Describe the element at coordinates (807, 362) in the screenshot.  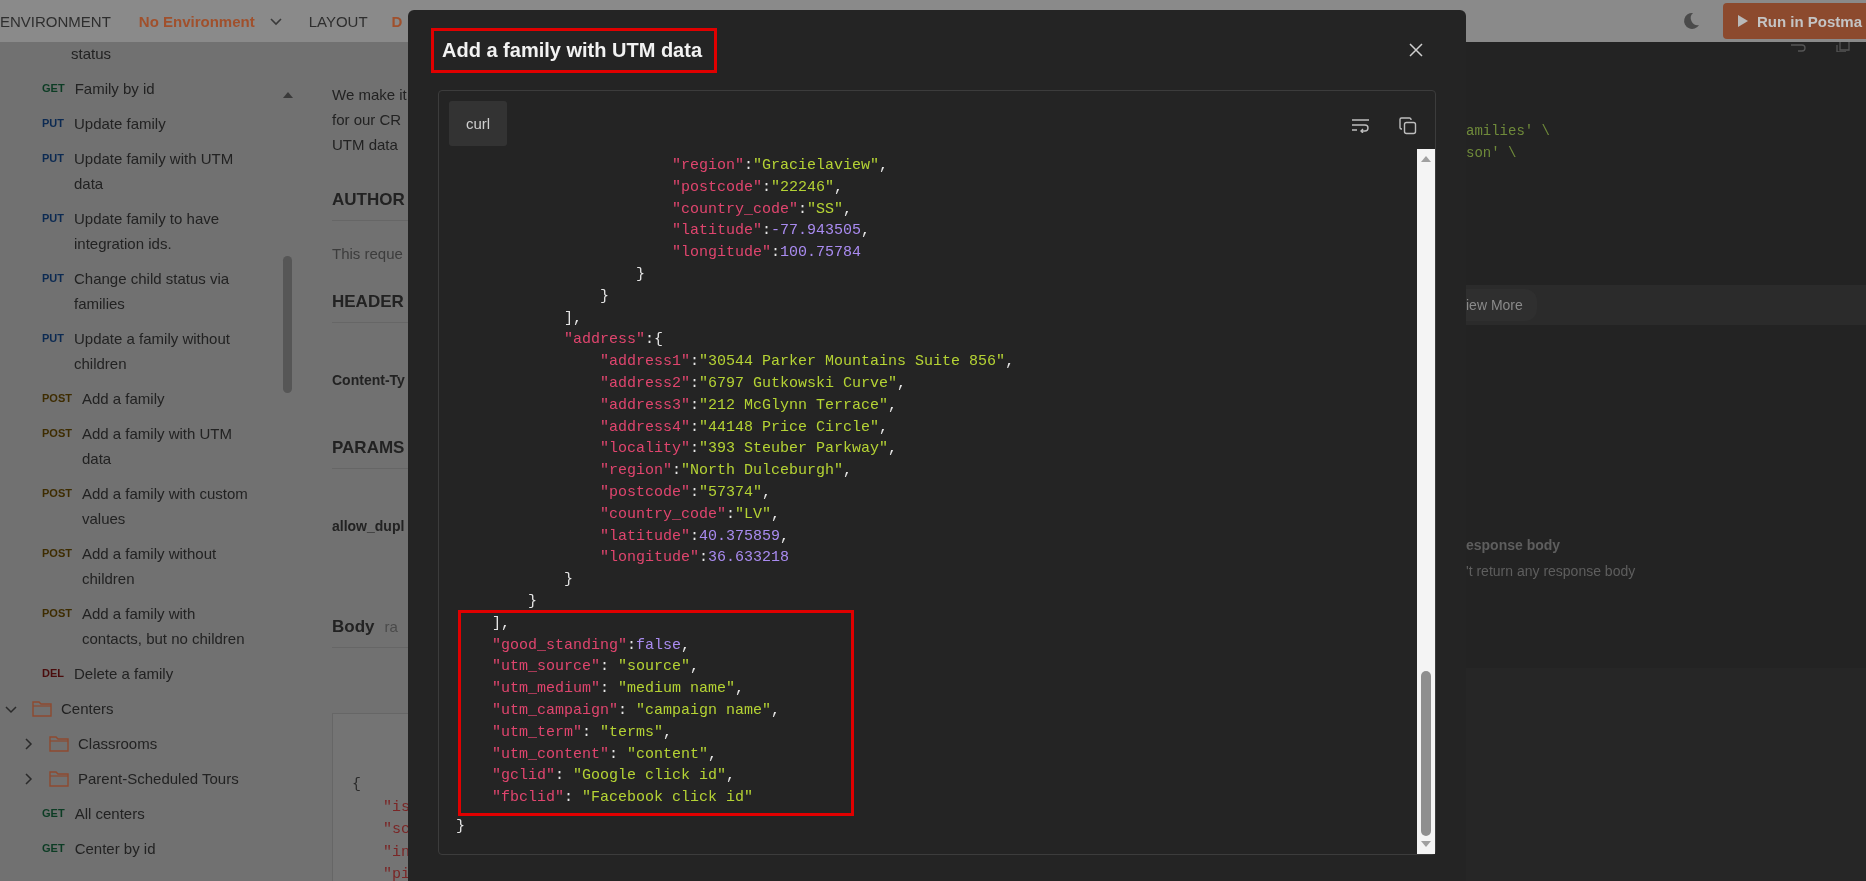
I see `code-line: "address1":"30544 Parker Mountains Suite 856",` at that location.